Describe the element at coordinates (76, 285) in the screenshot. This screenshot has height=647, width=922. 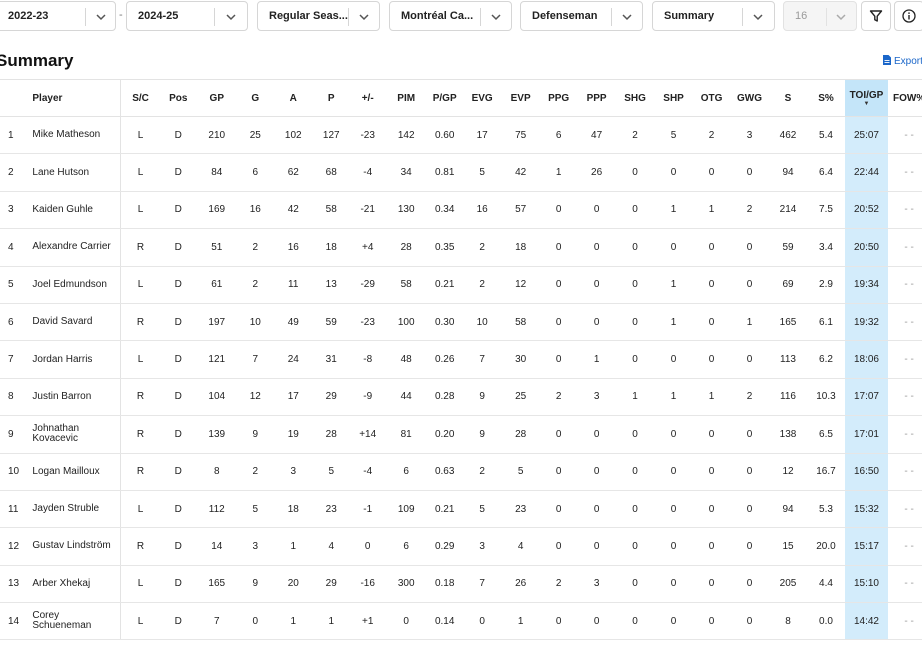
I see `cell-player: Joel Edmundson` at that location.